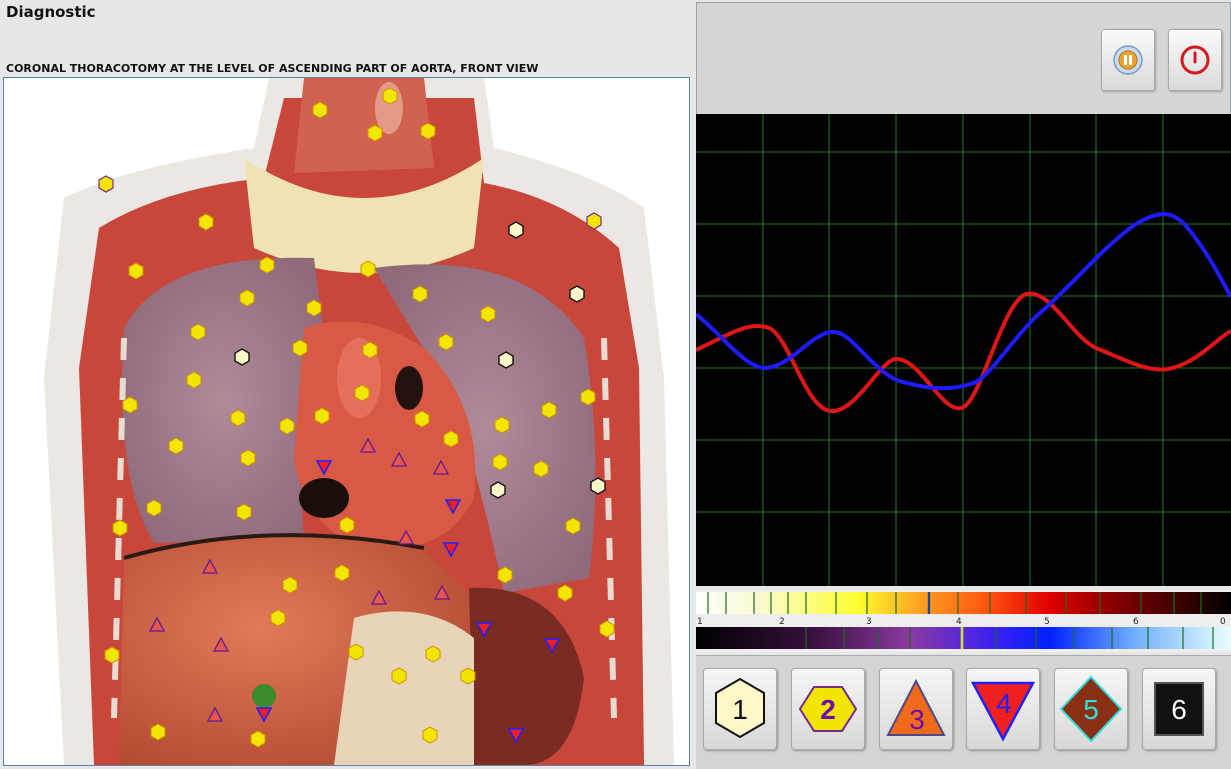 The height and width of the screenshot is (769, 1231). I want to click on diamond-icon: 5, so click(1091, 709).